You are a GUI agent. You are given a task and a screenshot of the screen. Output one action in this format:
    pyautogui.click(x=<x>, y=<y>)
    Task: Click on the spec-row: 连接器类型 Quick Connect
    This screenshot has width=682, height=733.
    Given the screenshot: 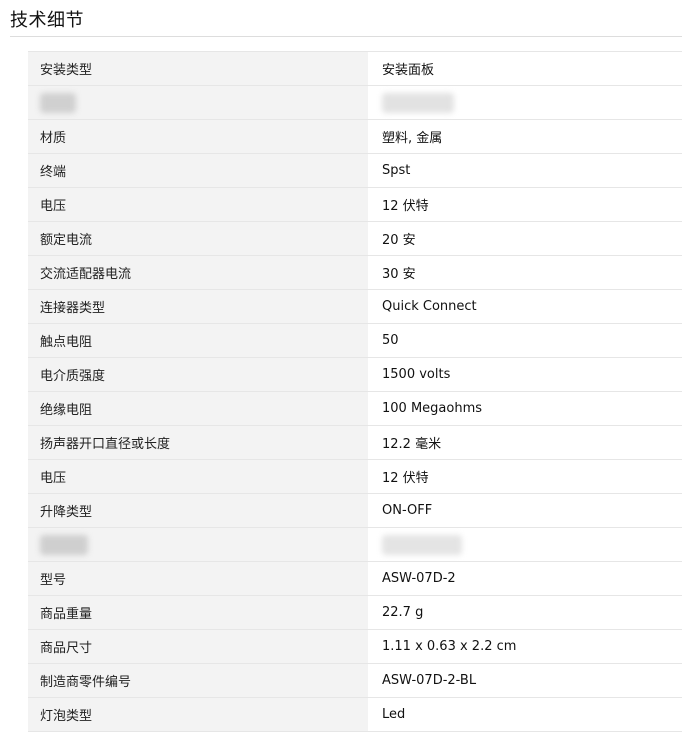 What is the action you would take?
    pyautogui.click(x=355, y=306)
    